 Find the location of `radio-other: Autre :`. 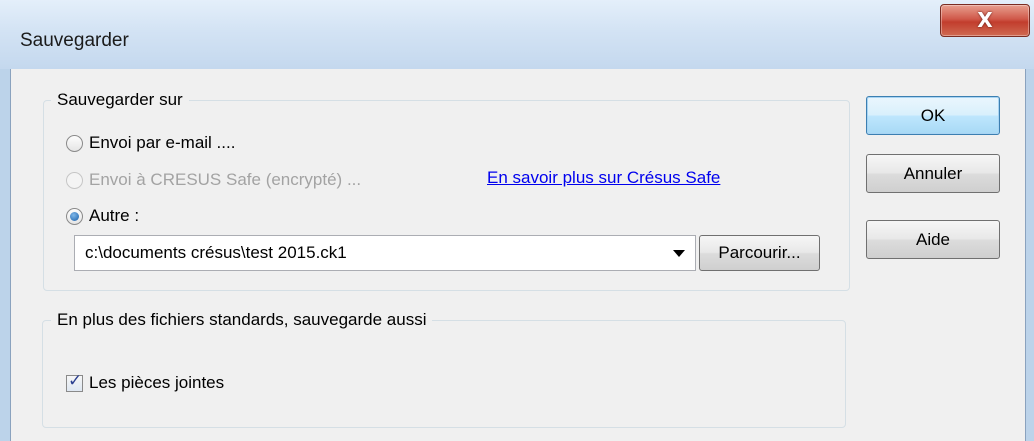

radio-other: Autre : is located at coordinates (102, 216).